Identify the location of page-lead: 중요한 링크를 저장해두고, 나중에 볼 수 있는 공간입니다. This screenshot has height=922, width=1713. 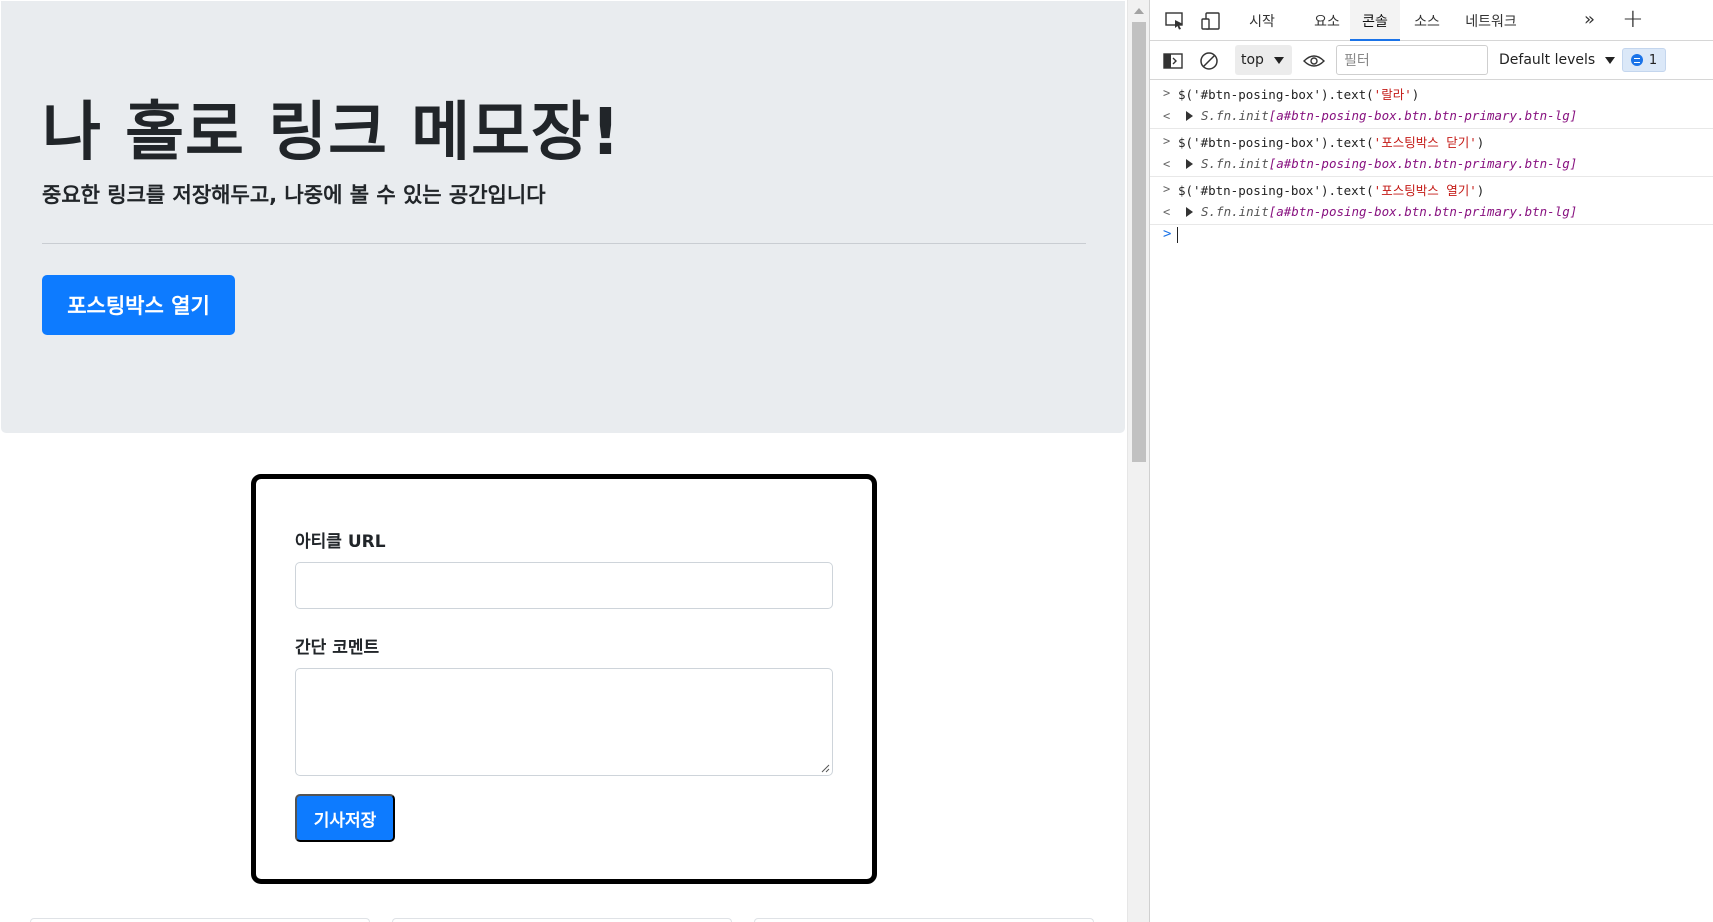
(294, 195).